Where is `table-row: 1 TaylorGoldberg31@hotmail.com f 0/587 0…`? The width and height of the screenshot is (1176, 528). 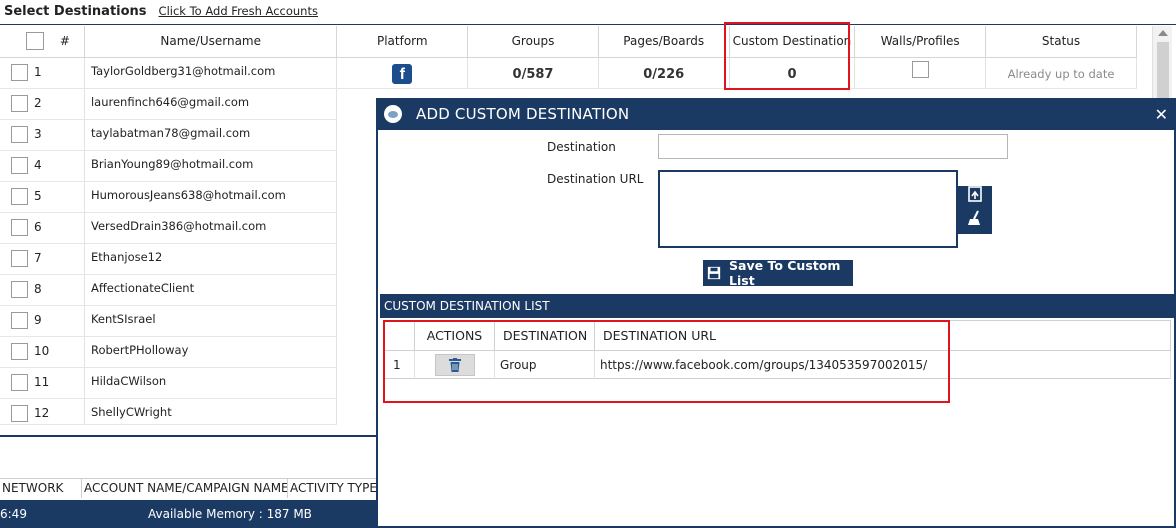 table-row: 1 TaylorGoldberg31@hotmail.com f 0/587 0… is located at coordinates (568, 73).